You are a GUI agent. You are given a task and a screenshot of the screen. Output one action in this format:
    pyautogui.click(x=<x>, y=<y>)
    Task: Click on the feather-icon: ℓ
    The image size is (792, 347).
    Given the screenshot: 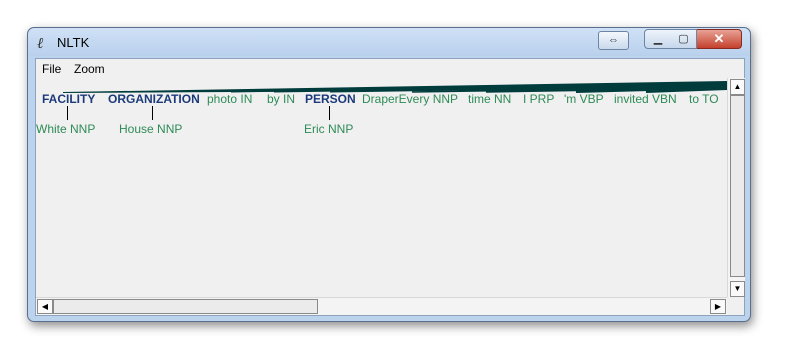 What is the action you would take?
    pyautogui.click(x=40, y=43)
    